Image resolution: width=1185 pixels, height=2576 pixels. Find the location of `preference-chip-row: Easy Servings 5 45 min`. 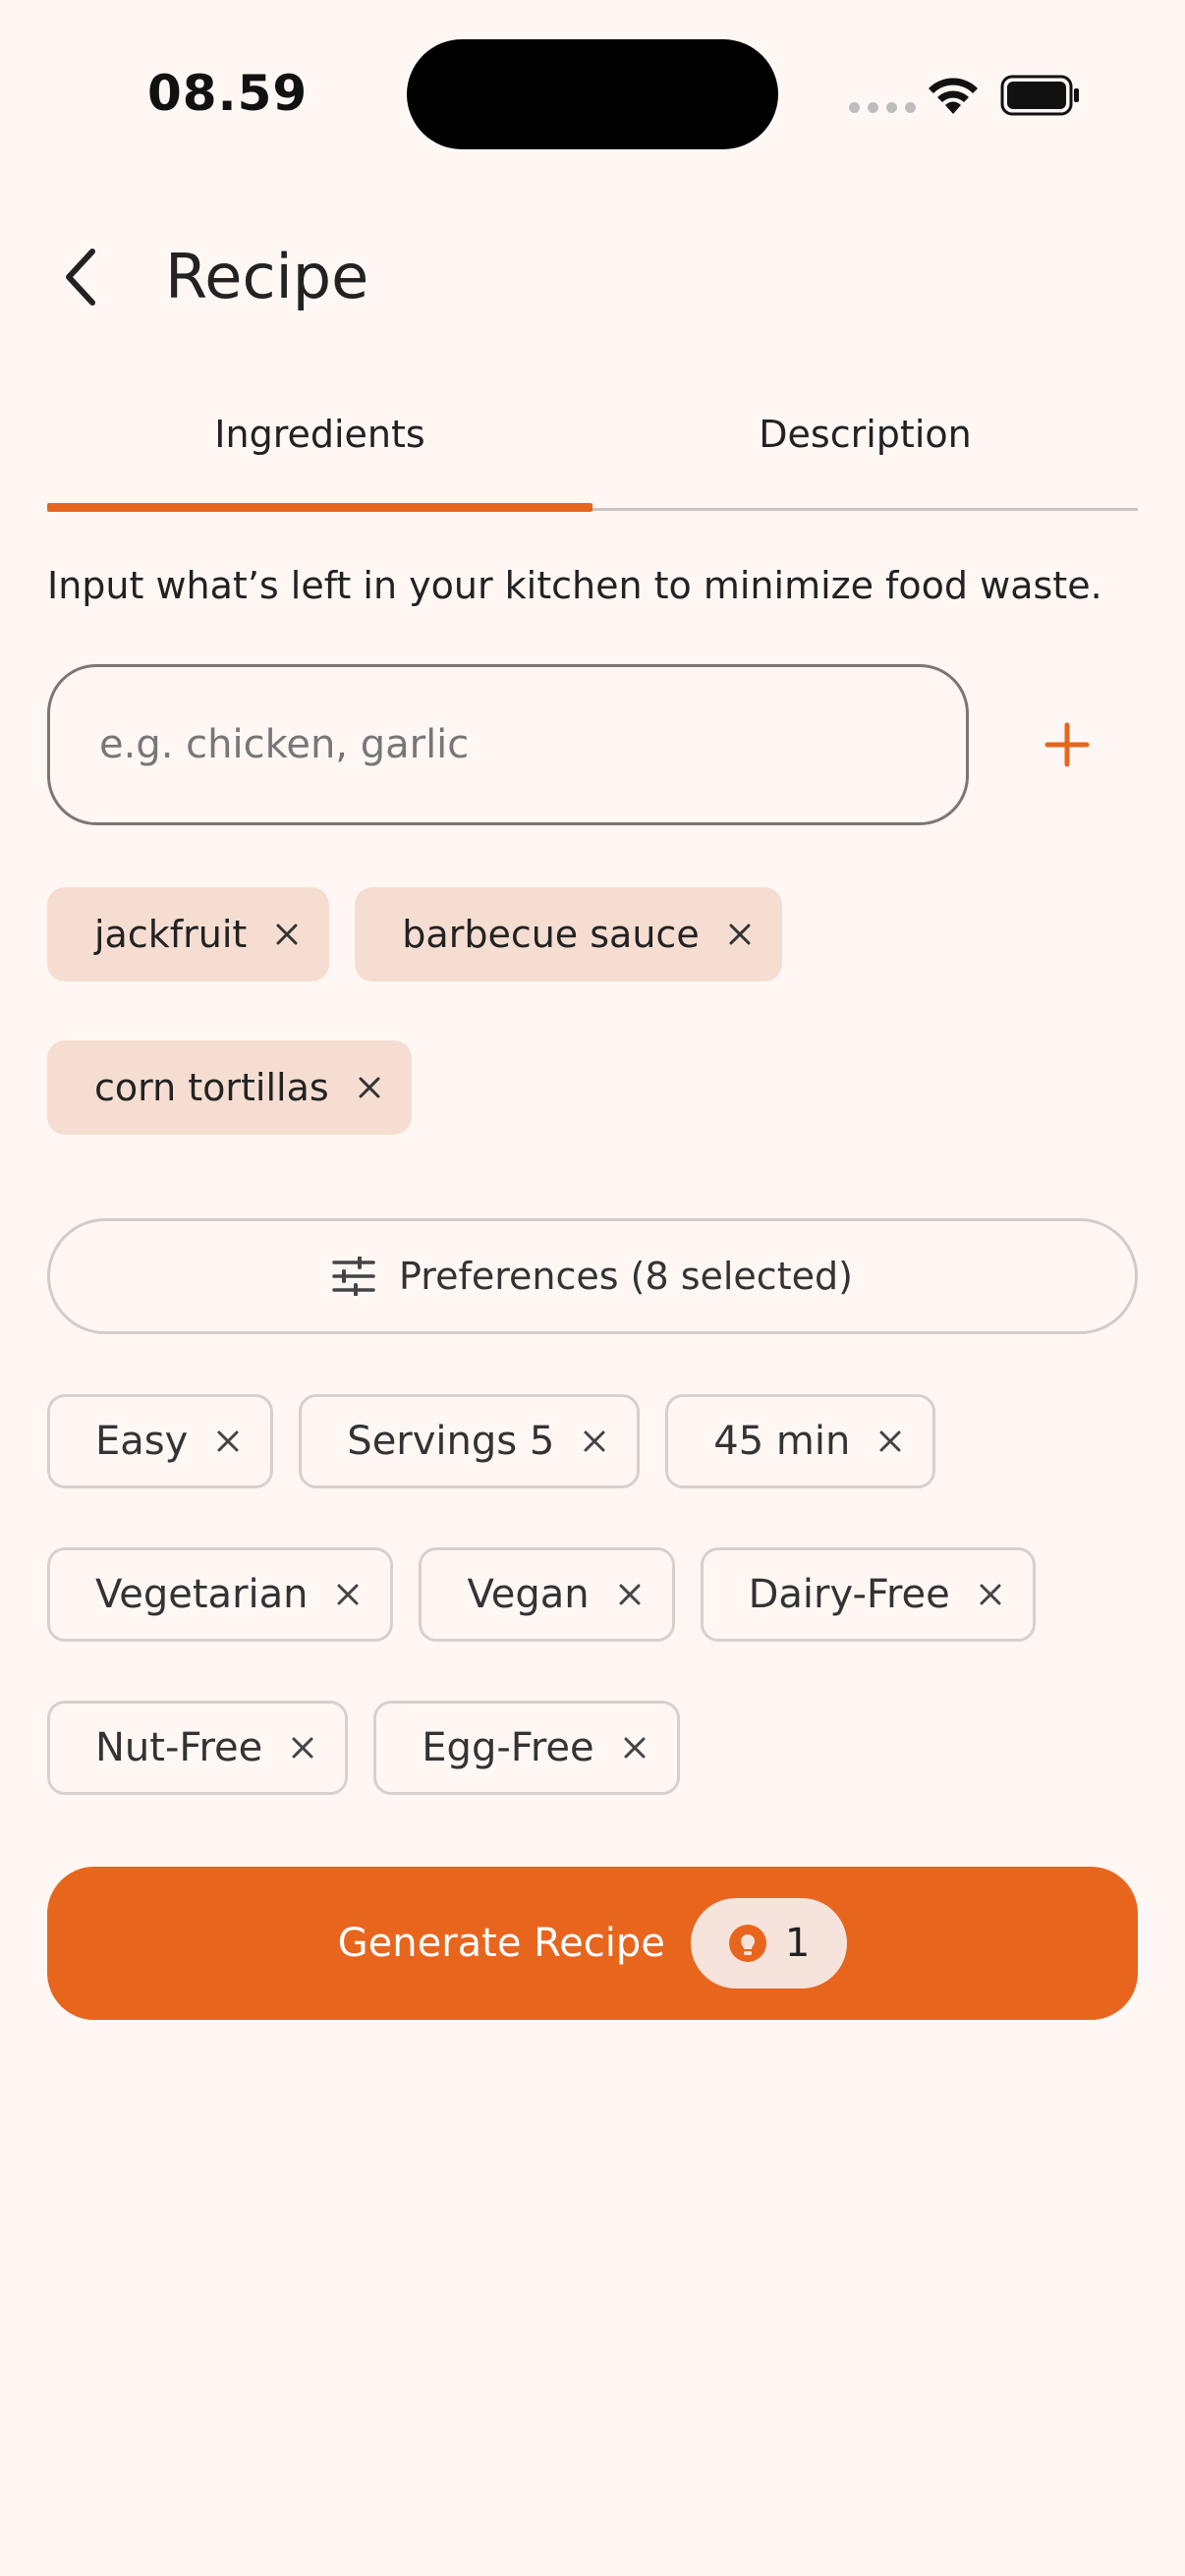

preference-chip-row: Easy Servings 5 45 min is located at coordinates (492, 1441).